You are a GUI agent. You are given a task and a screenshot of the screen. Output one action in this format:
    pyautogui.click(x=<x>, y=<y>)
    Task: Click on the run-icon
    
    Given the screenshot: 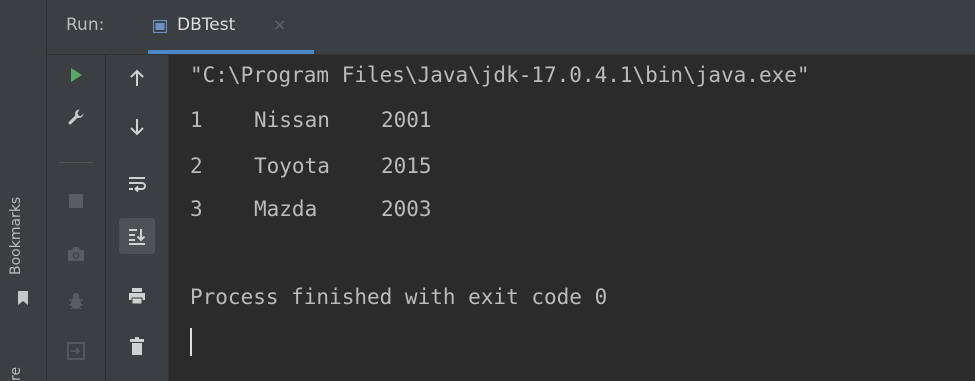 What is the action you would take?
    pyautogui.click(x=76, y=75)
    